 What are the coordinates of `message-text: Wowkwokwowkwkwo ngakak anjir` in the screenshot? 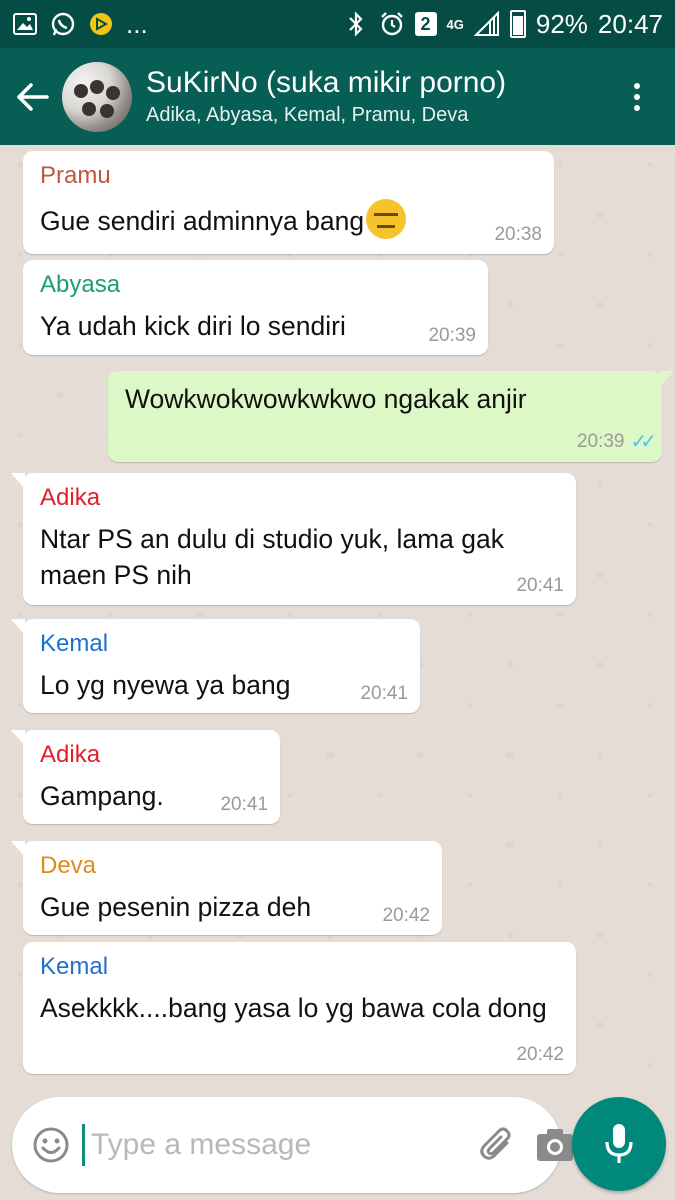 It's located at (326, 399).